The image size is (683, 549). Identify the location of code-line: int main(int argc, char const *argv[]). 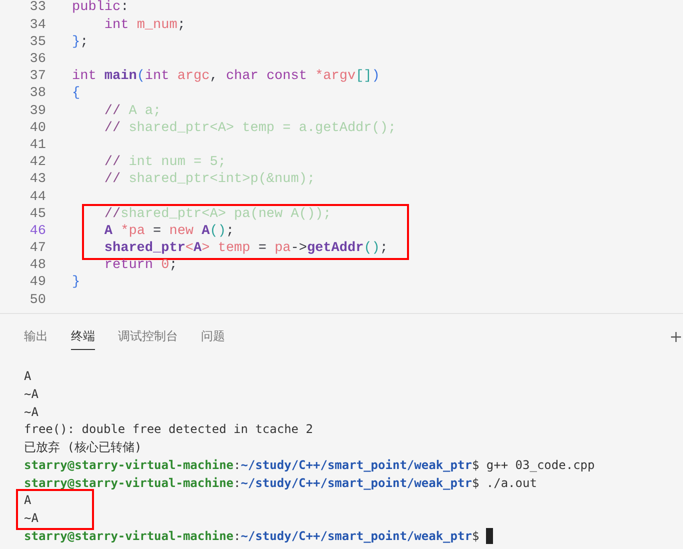
(226, 77).